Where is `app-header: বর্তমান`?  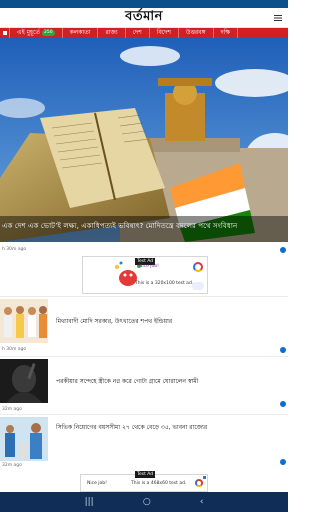
app-header: বর্তমান is located at coordinates (144, 18).